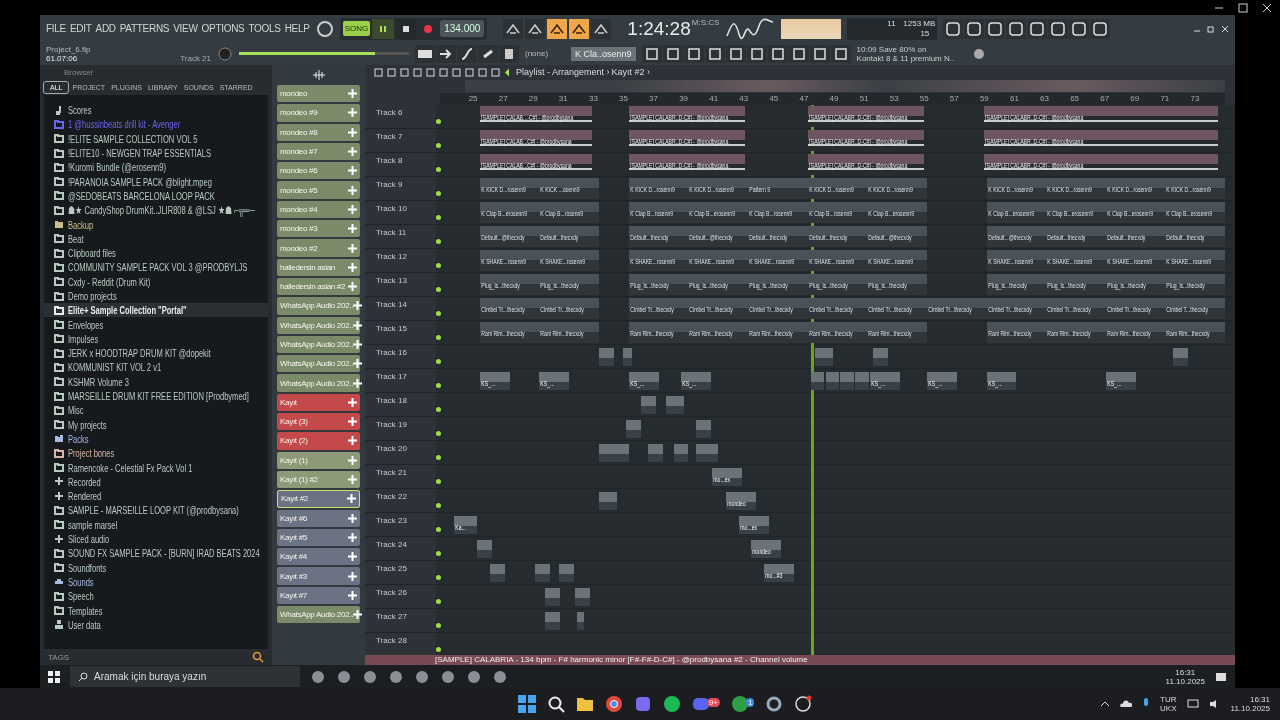  What do you see at coordinates (462, 28) in the screenshot?
I see `tempo-display: 134.000` at bounding box center [462, 28].